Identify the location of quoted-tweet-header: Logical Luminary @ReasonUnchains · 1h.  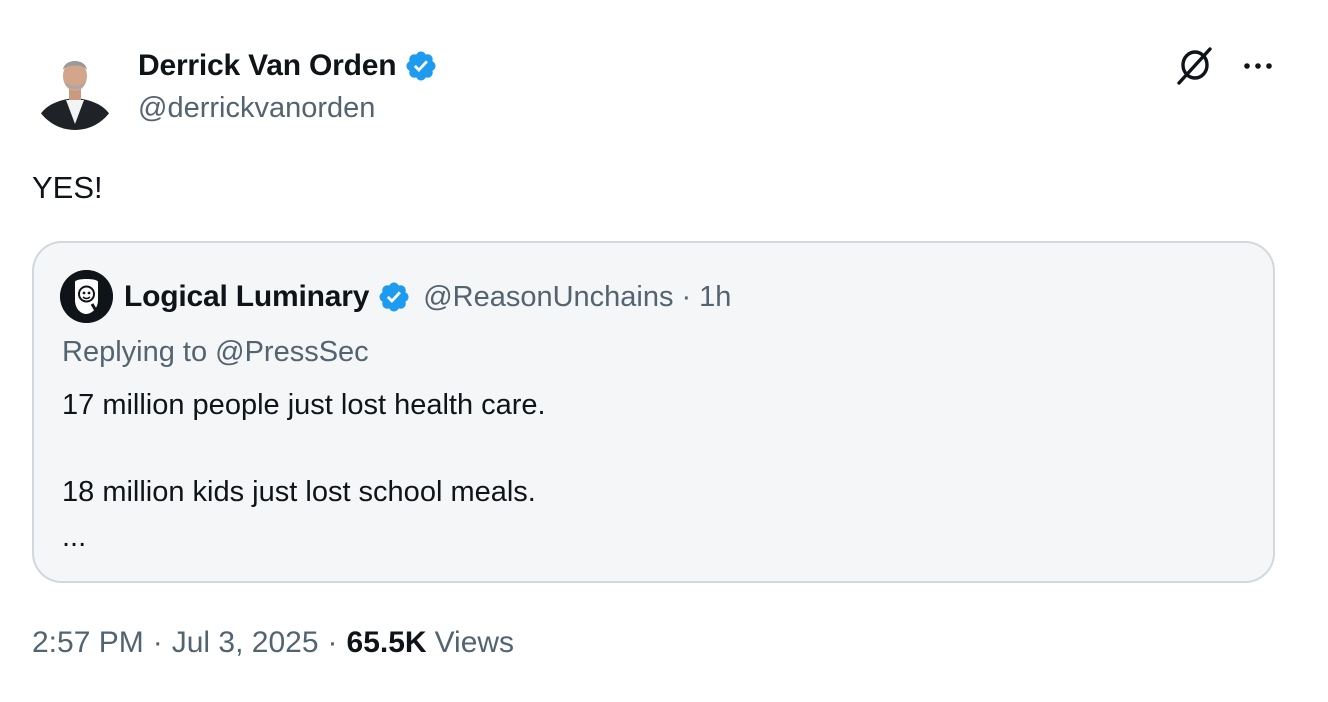
(427, 297).